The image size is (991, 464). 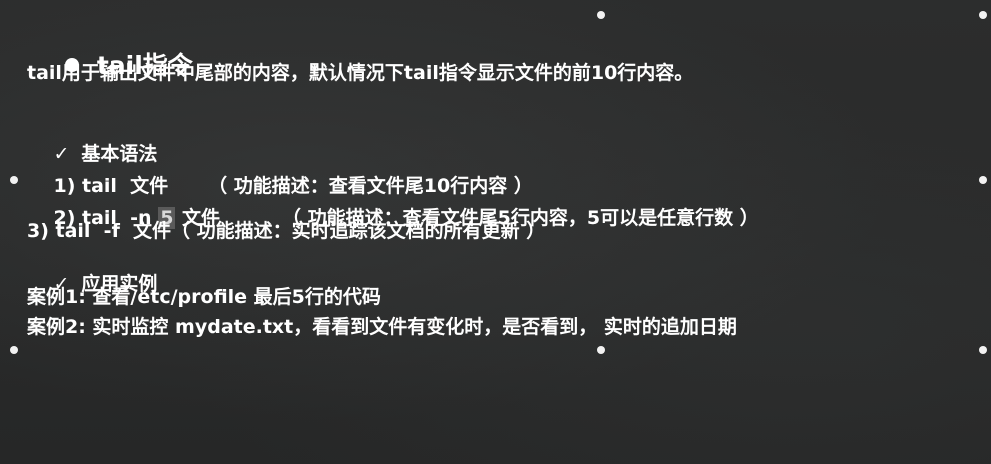 What do you see at coordinates (14, 180) in the screenshot?
I see `frame-dot-mid-left` at bounding box center [14, 180].